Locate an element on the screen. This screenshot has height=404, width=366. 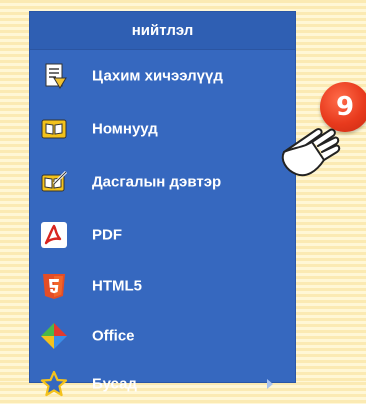
menu-item-other: Бусад is located at coordinates (162, 384).